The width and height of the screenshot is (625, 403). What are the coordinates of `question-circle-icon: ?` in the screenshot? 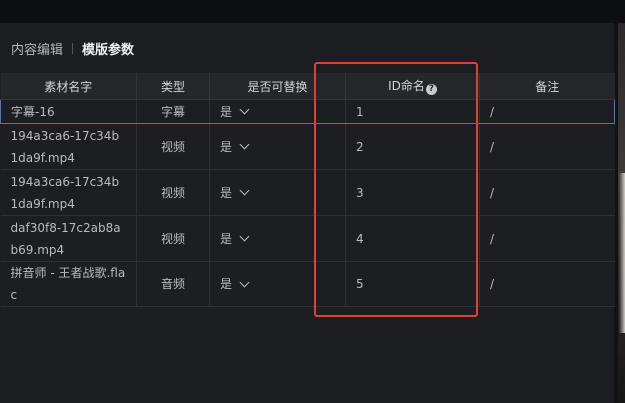 It's located at (431, 89).